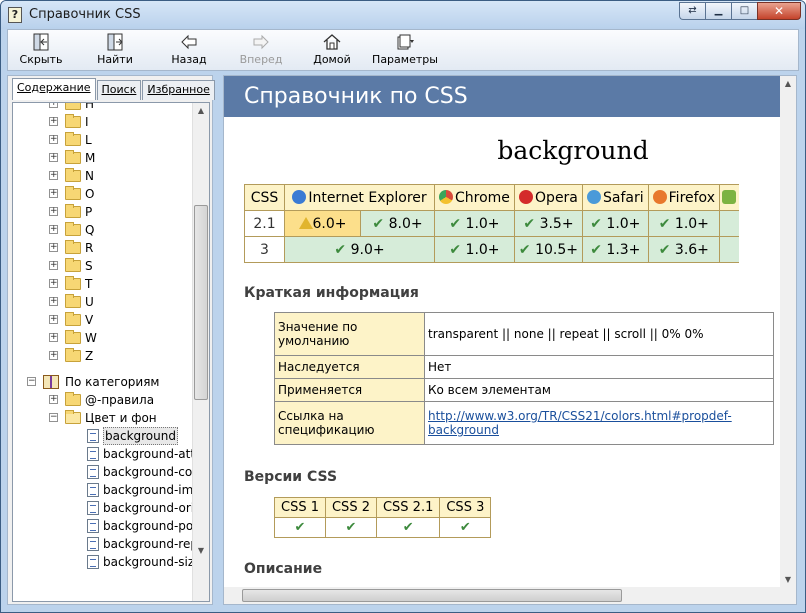 The height and width of the screenshot is (613, 806). What do you see at coordinates (261, 51) in the screenshot?
I see `forward-button: Вперед` at bounding box center [261, 51].